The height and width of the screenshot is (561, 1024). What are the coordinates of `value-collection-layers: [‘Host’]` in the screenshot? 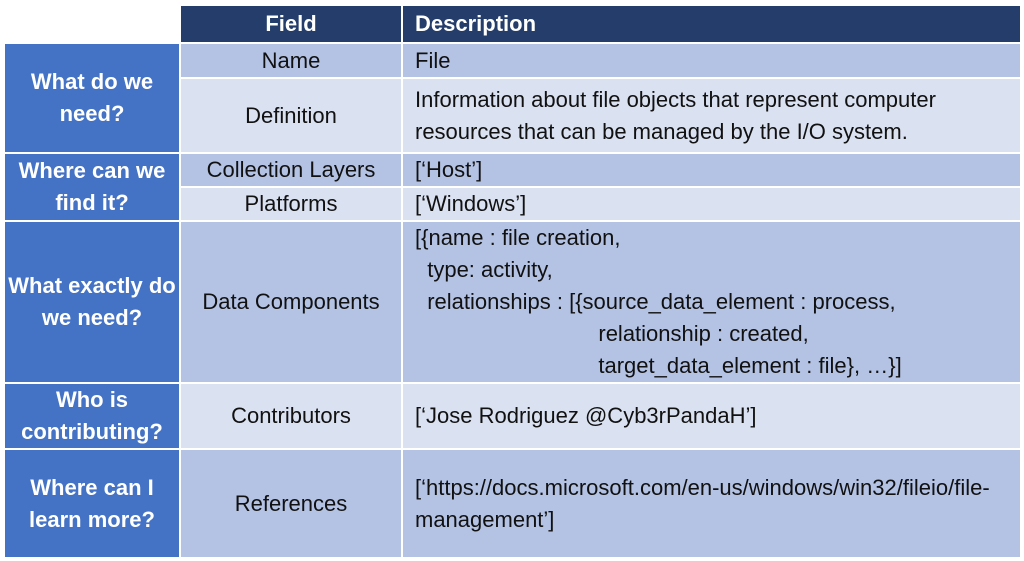 It's located at (711, 170).